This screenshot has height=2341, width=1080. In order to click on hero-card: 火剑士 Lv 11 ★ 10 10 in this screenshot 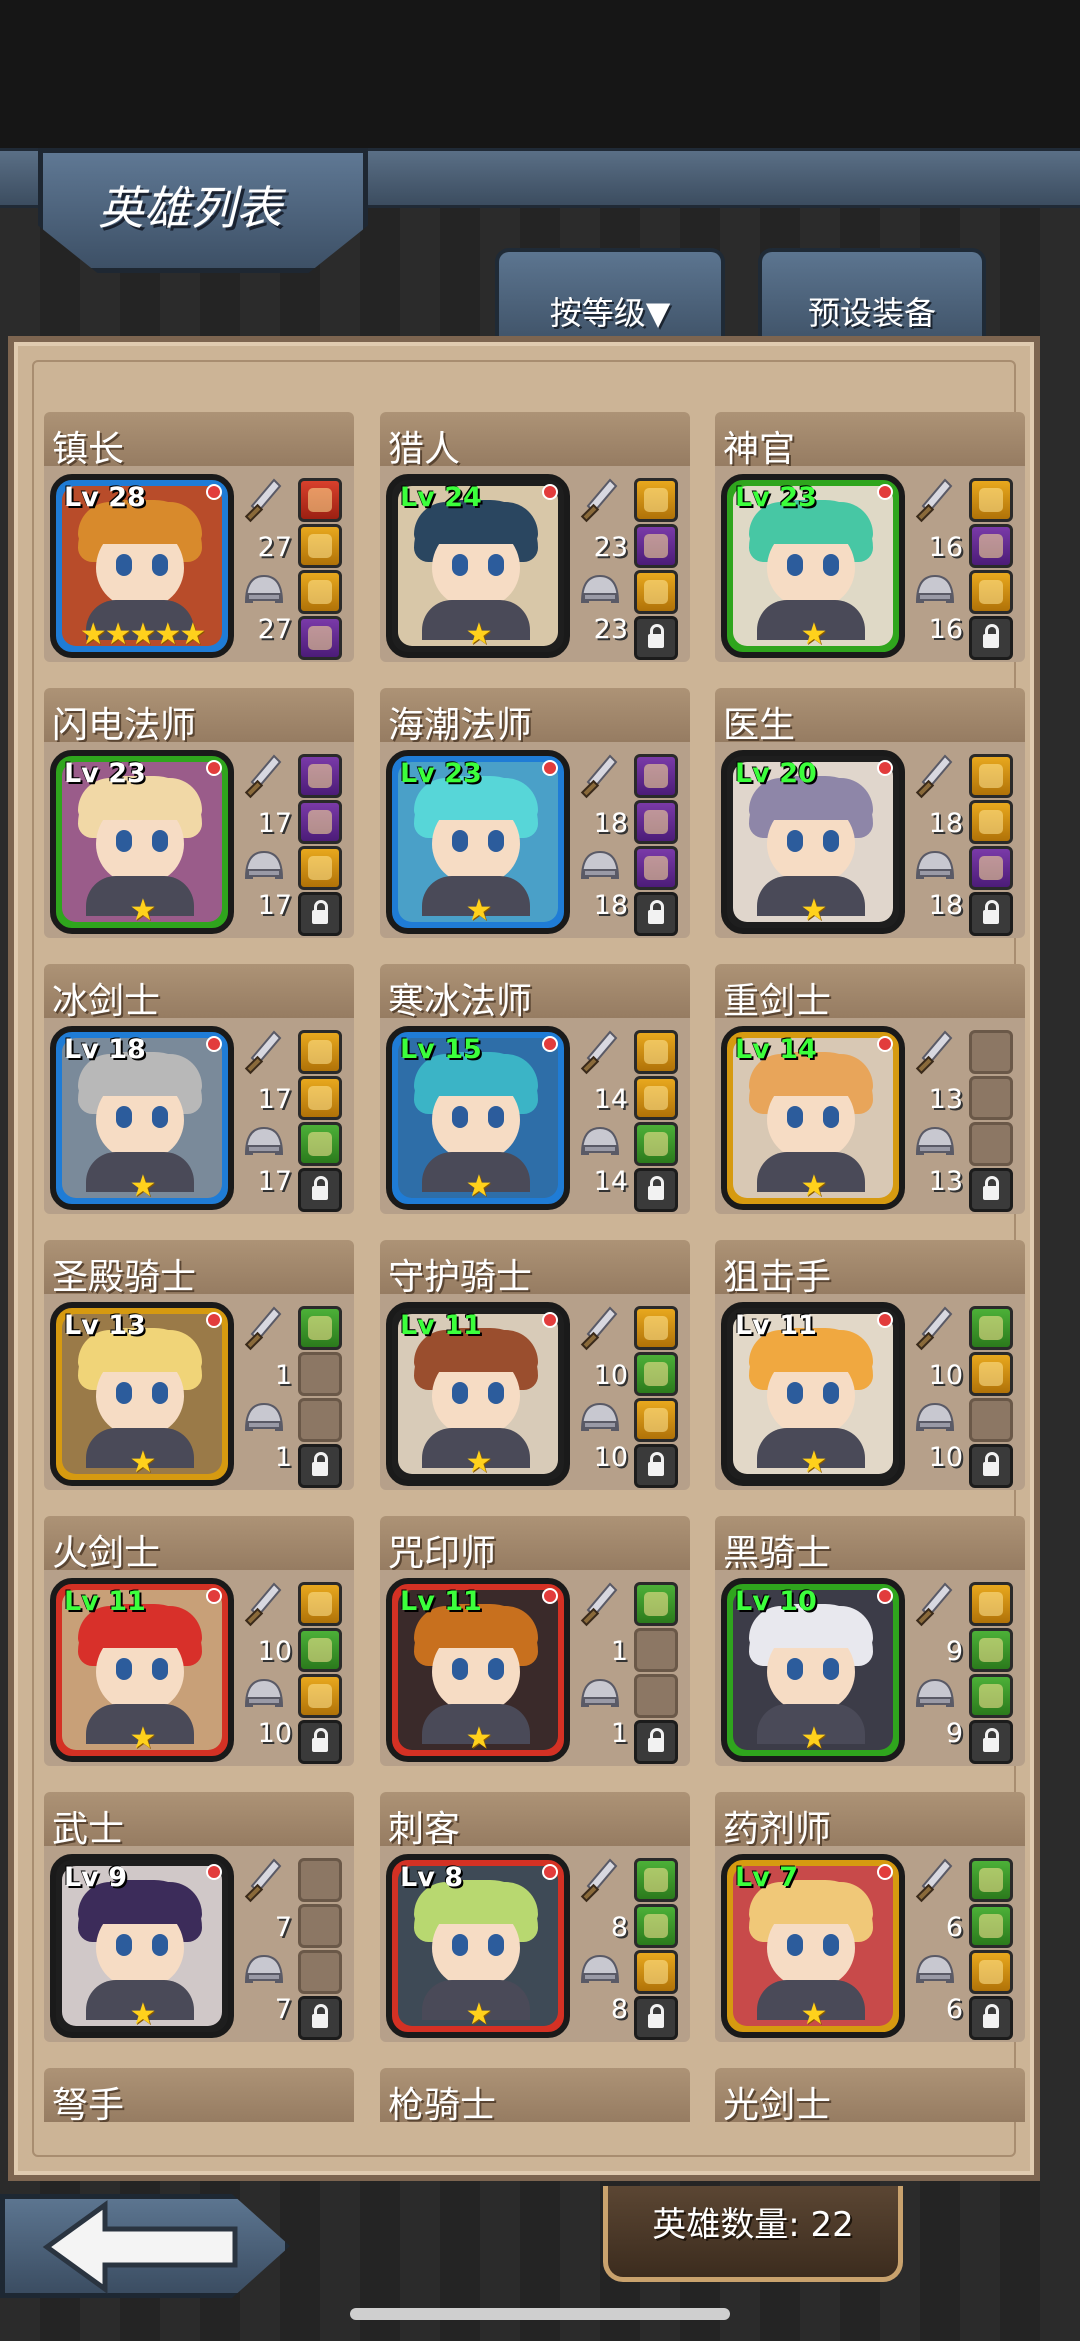, I will do `click(199, 1641)`.